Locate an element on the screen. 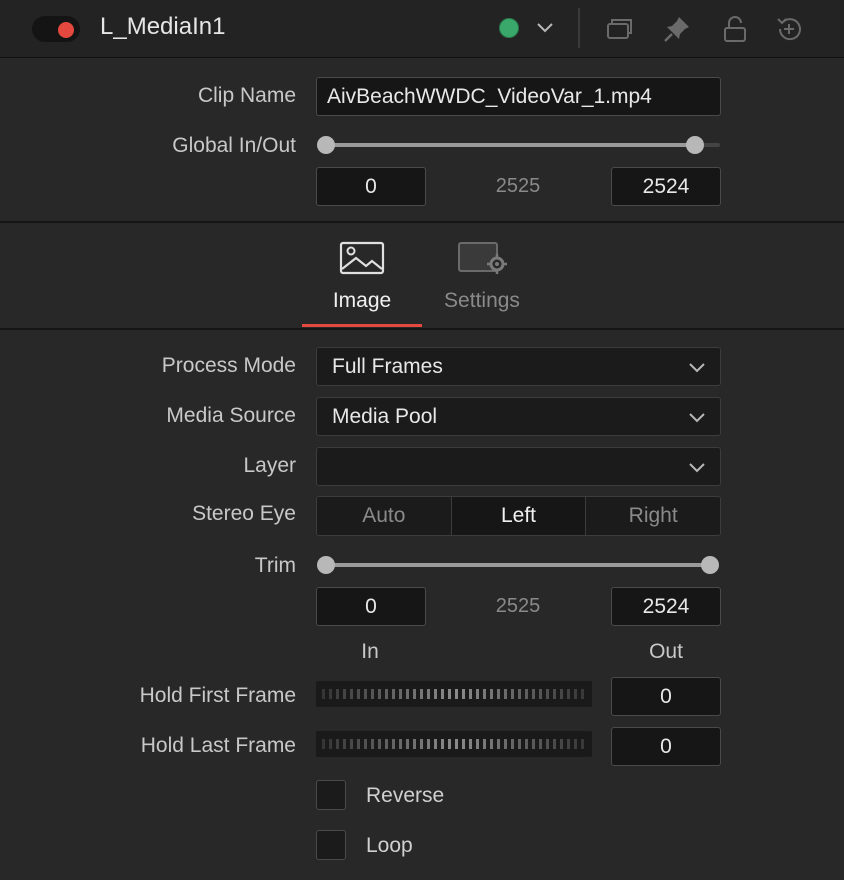  tab-image: Image is located at coordinates (362, 301).